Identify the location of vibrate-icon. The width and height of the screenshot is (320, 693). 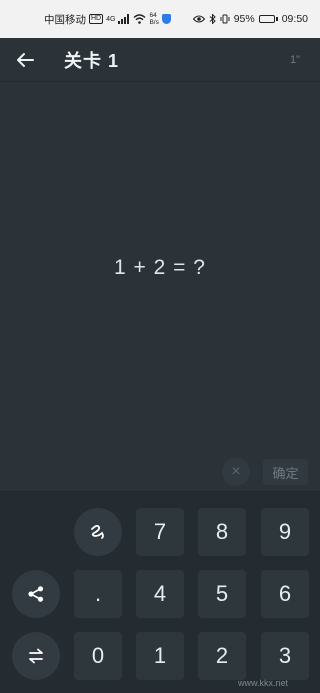
(225, 19).